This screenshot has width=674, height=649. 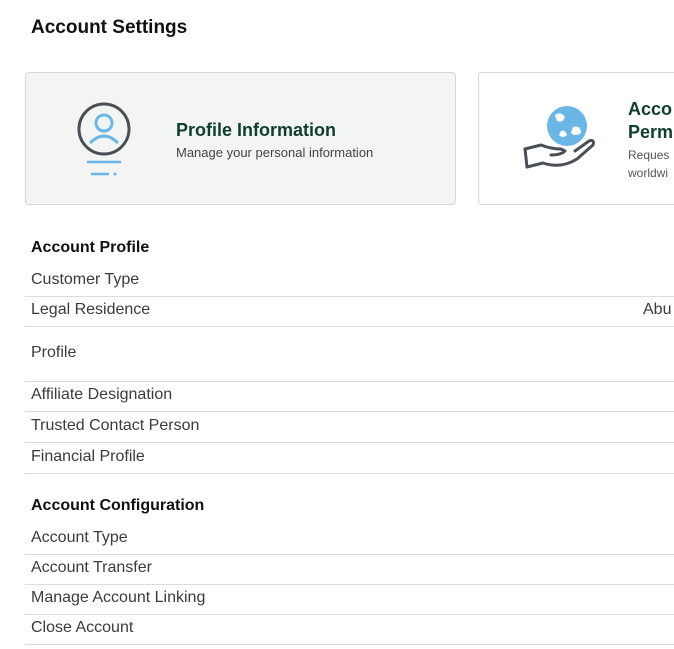 I want to click on permissions-card-description: Reques worldwi, so click(x=649, y=164).